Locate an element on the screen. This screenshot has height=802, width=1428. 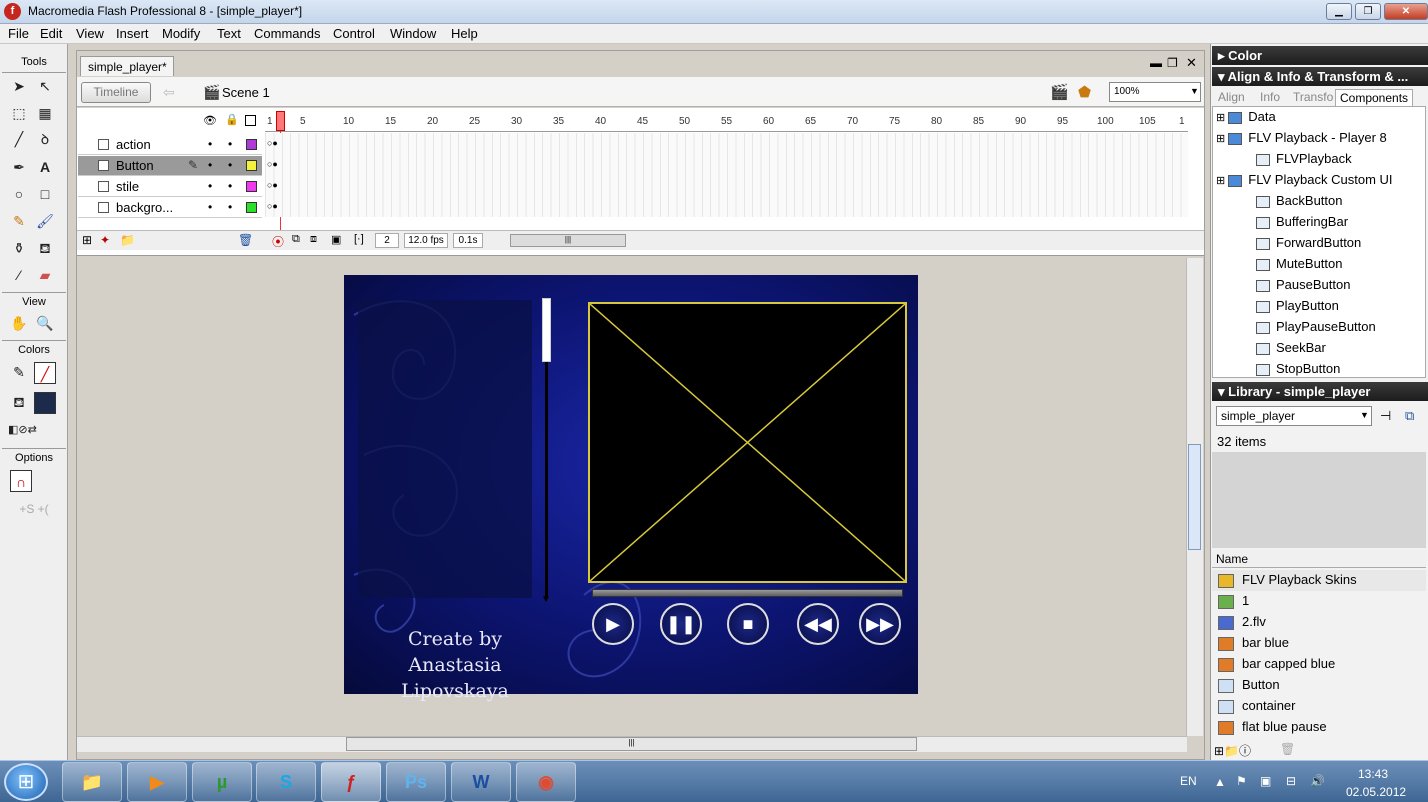
library-item: 1 is located at coordinates (1319, 601).